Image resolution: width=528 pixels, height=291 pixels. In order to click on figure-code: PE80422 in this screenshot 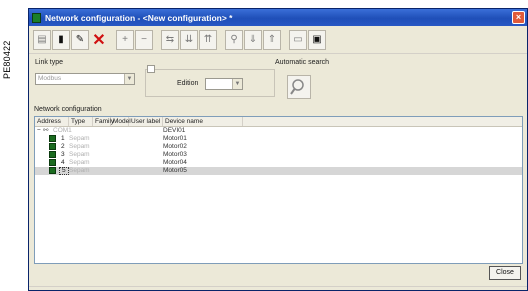, I will do `click(7, 60)`.